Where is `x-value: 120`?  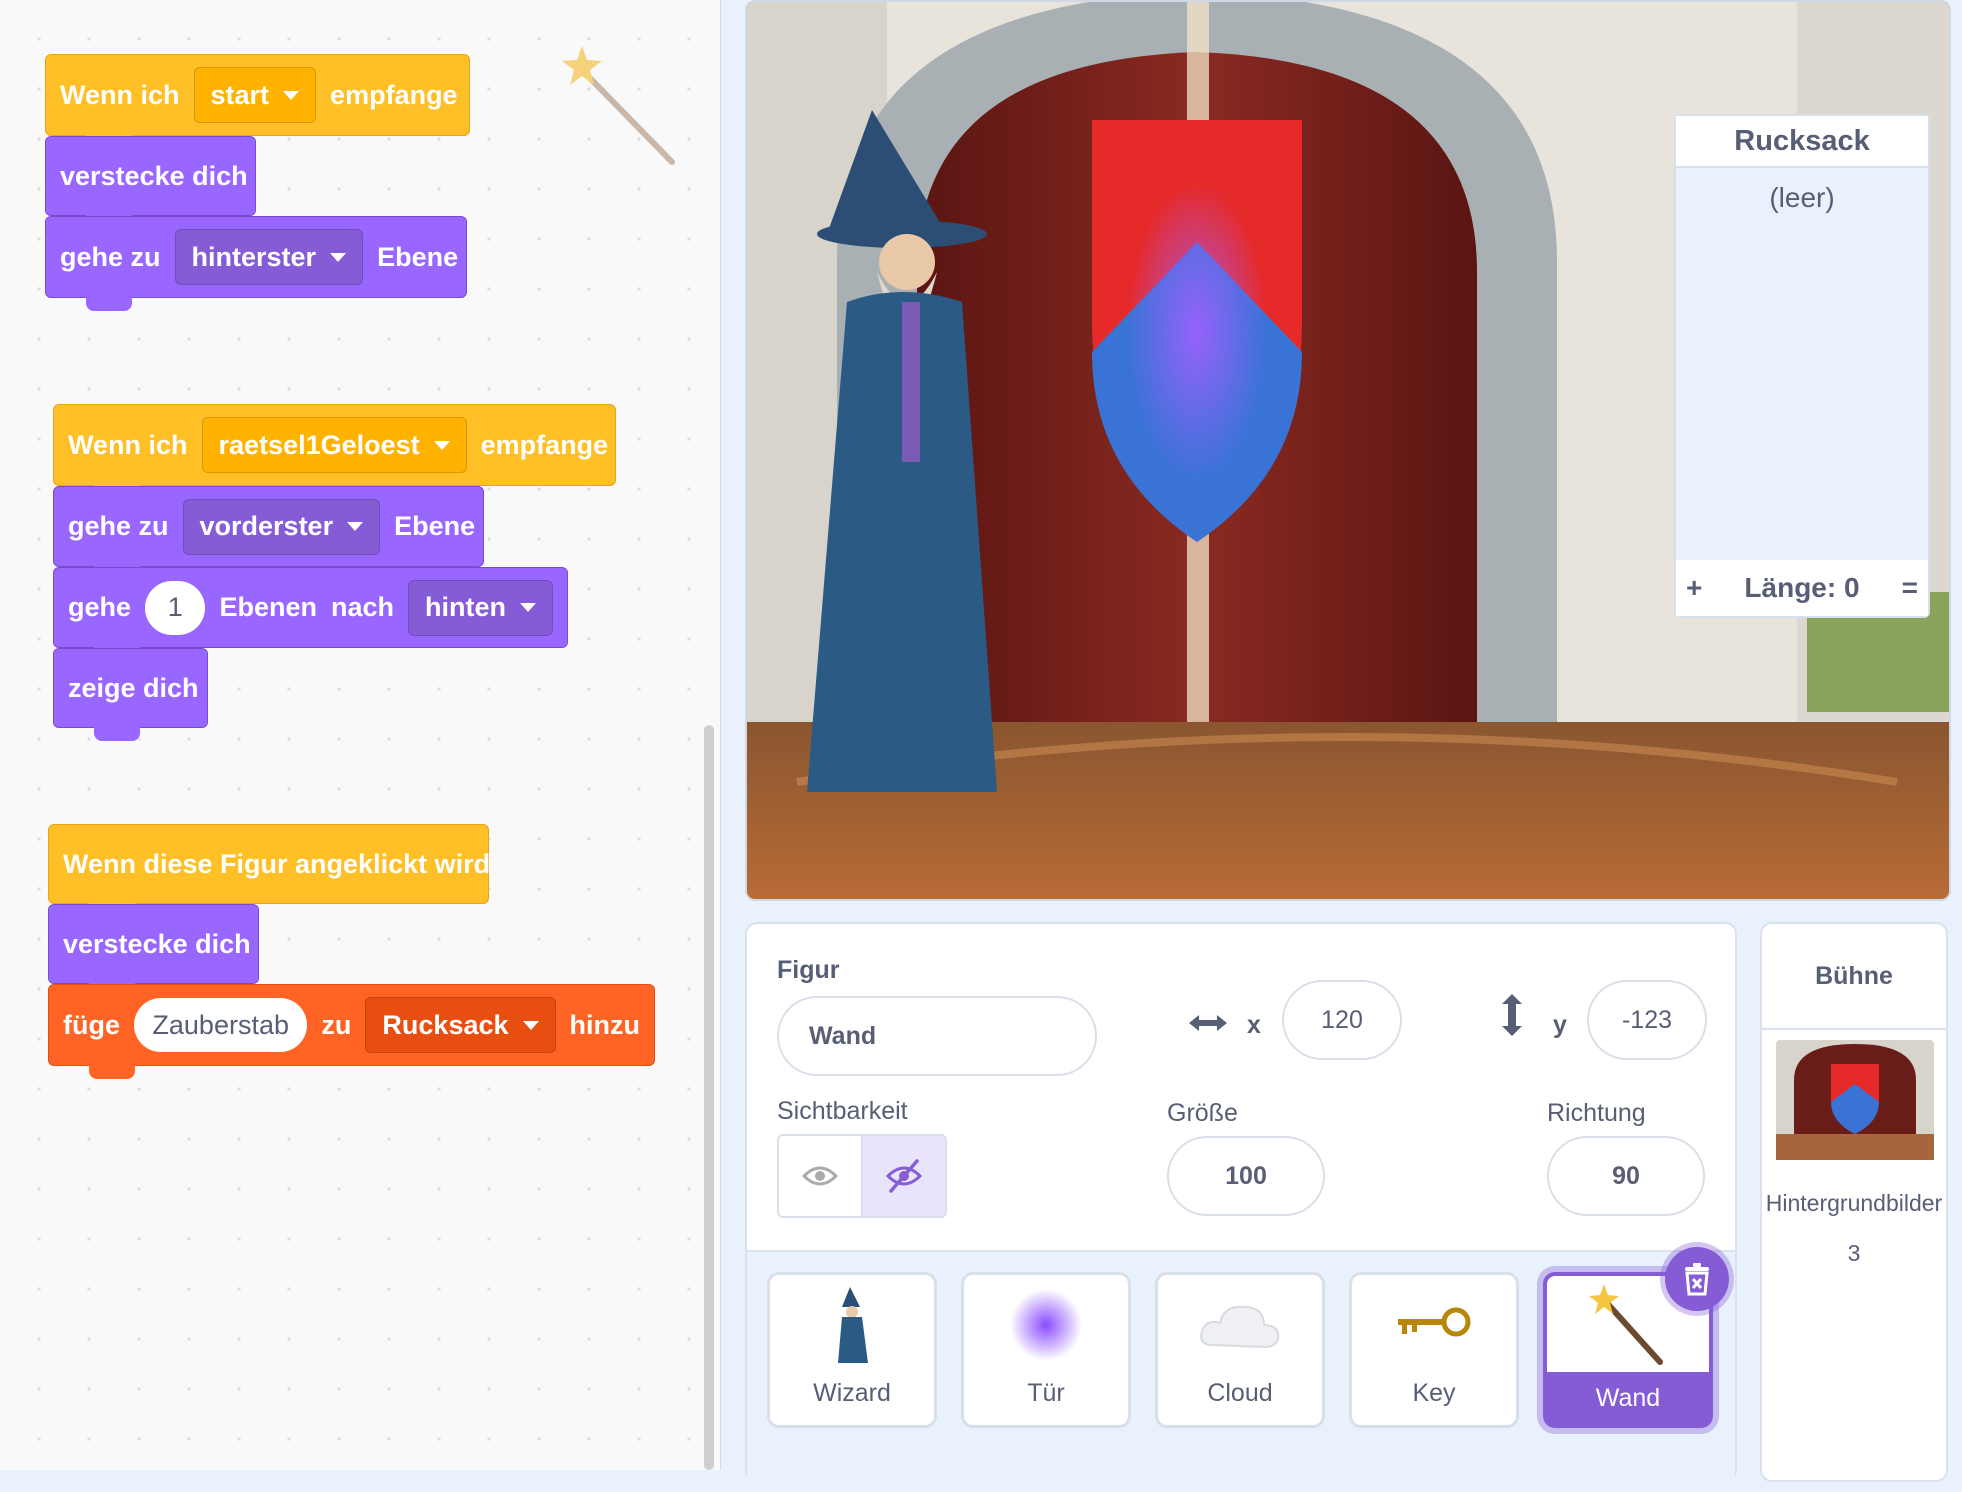 x-value: 120 is located at coordinates (1342, 1019).